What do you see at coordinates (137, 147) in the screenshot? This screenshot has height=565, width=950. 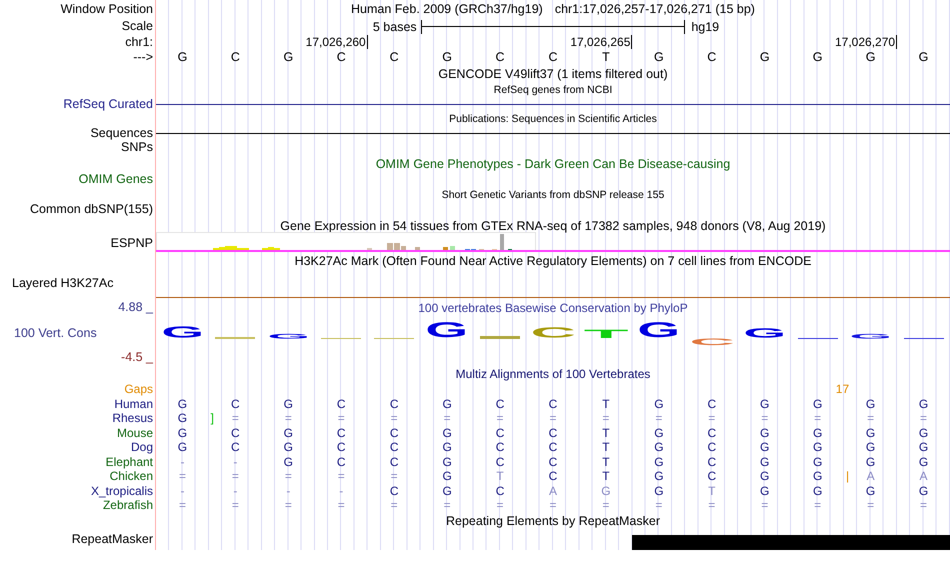 I see `track-label: SNPs` at bounding box center [137, 147].